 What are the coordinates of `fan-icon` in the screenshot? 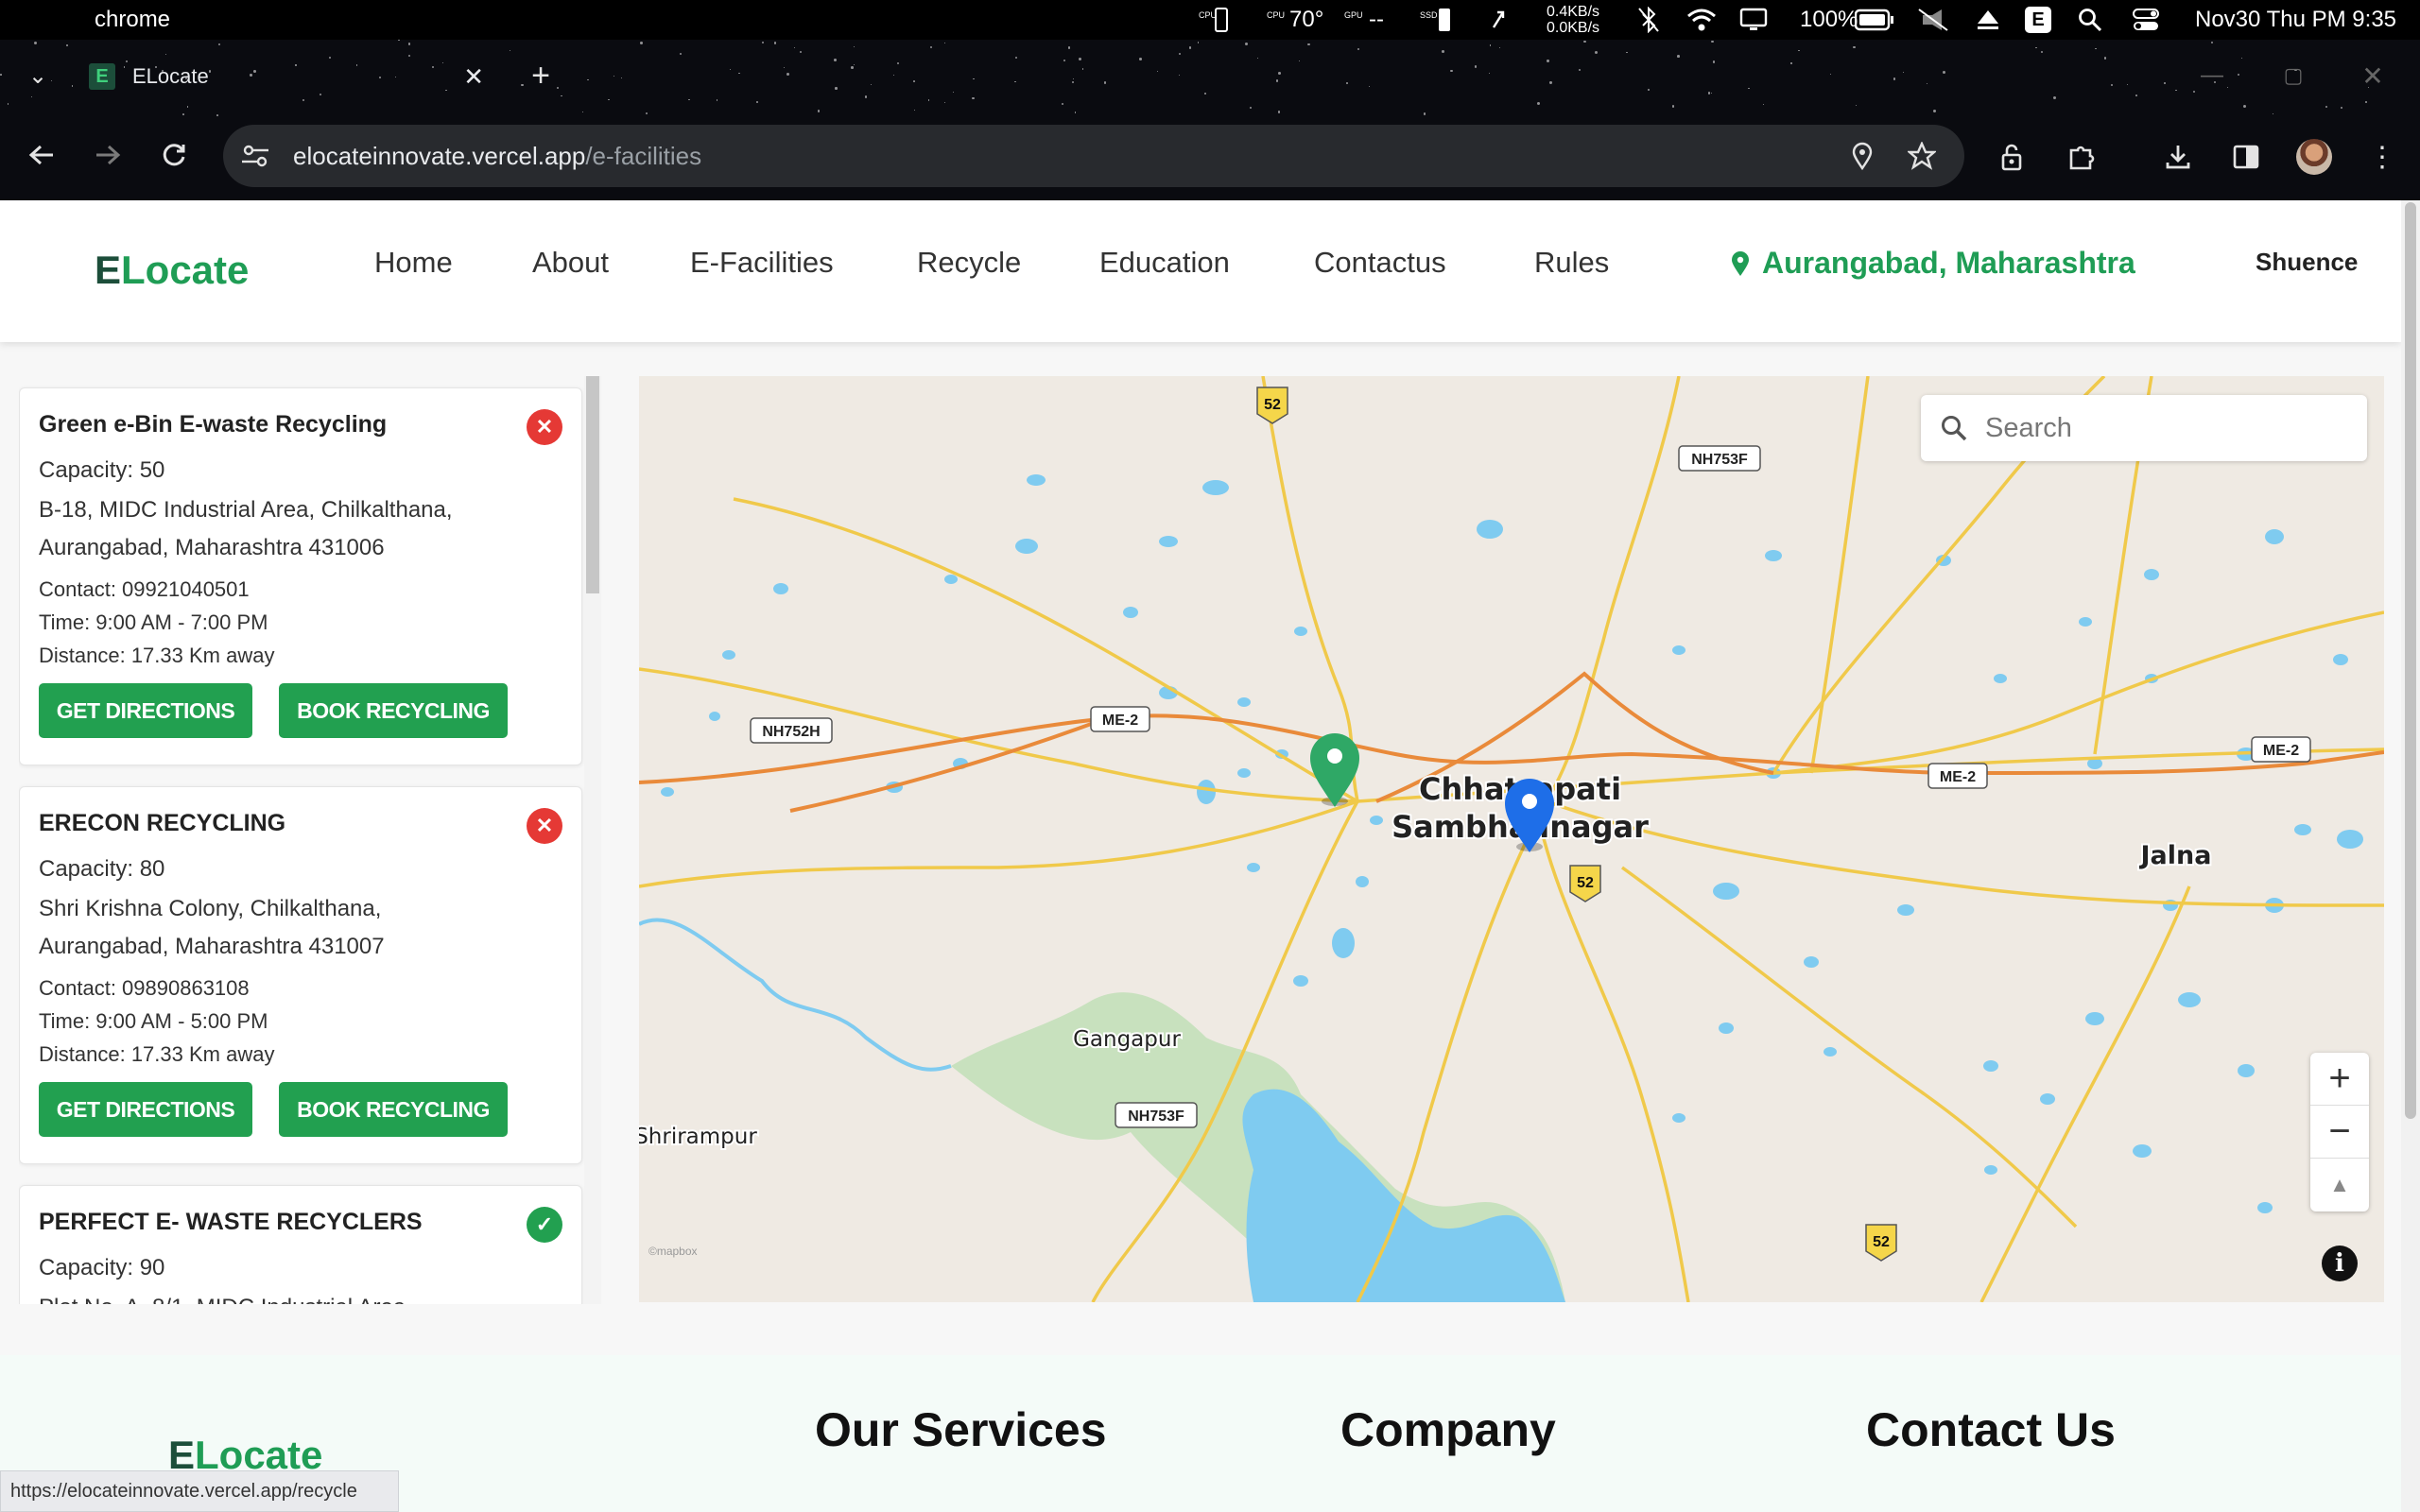 It's located at (1498, 20).